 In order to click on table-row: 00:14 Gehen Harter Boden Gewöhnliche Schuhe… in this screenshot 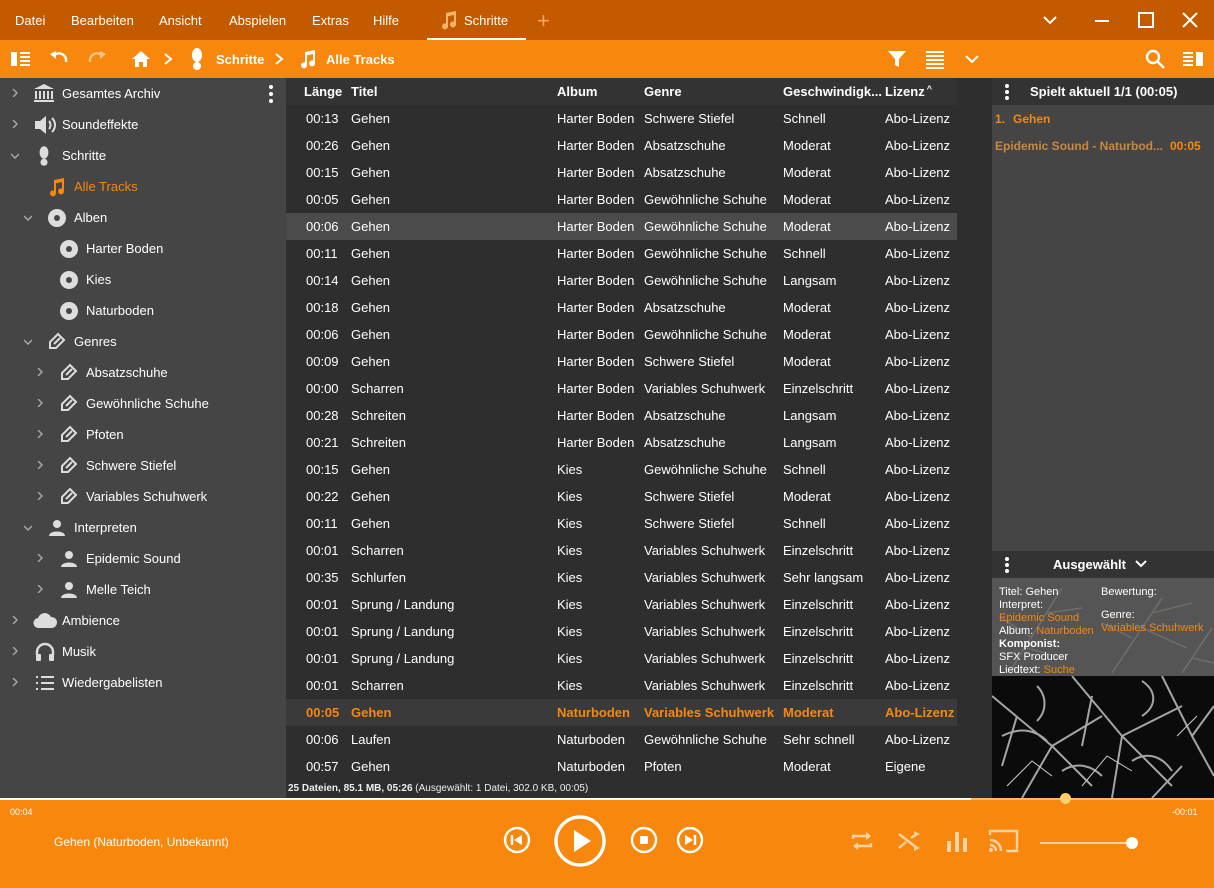, I will do `click(621, 280)`.